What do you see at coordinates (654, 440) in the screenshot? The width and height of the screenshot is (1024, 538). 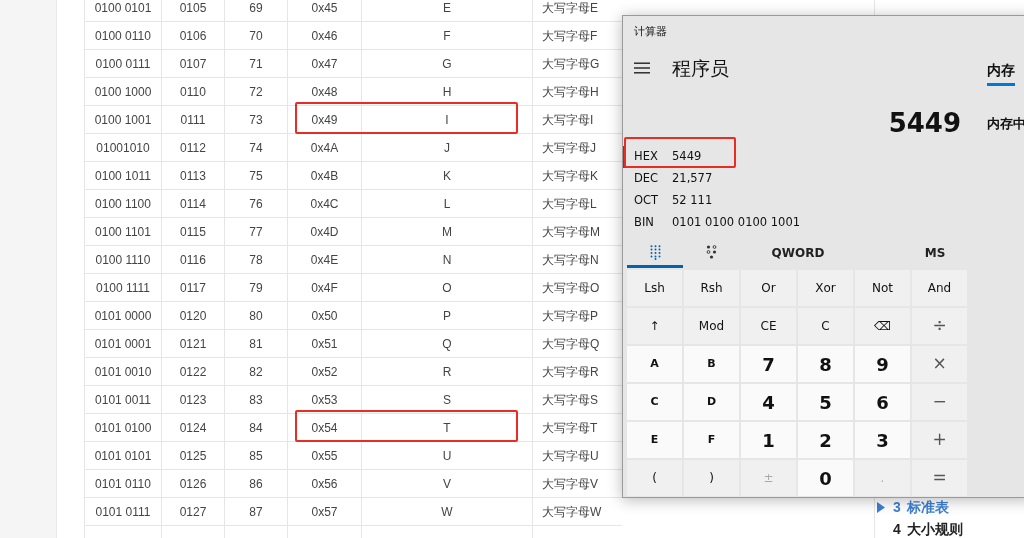 I see `calculator-key: E` at bounding box center [654, 440].